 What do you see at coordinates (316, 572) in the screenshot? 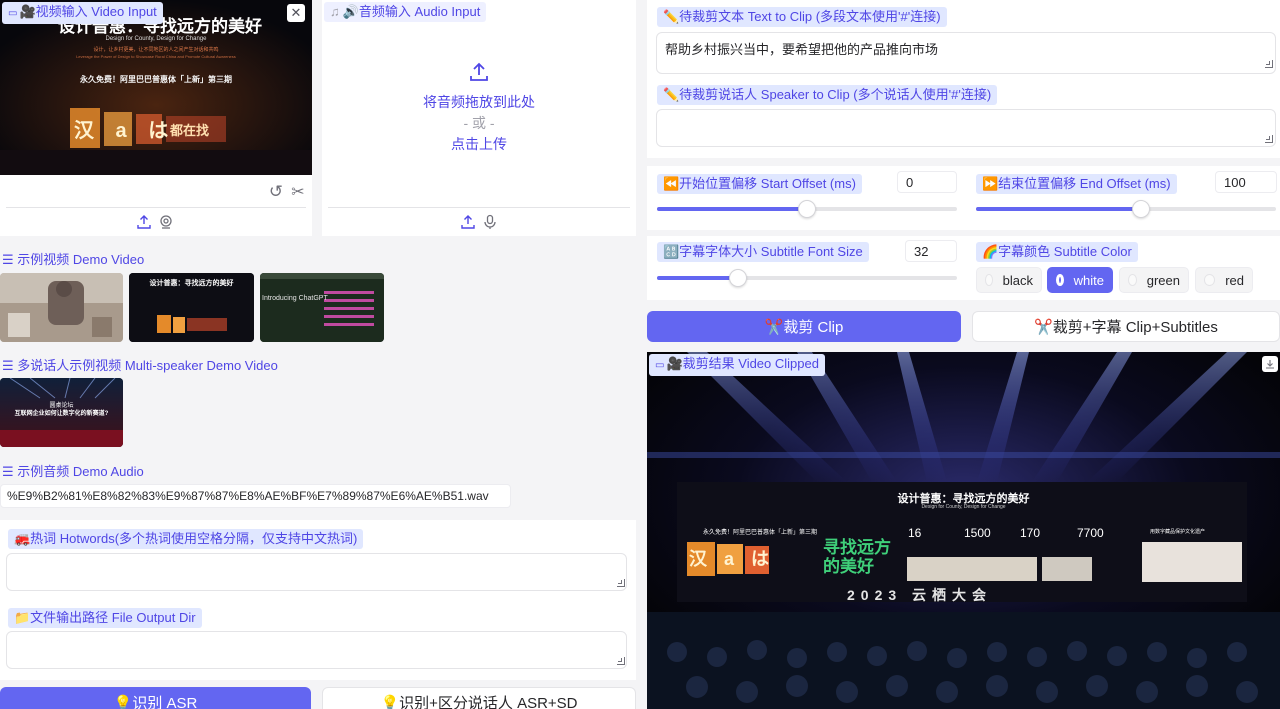
I see `hotwords-input` at bounding box center [316, 572].